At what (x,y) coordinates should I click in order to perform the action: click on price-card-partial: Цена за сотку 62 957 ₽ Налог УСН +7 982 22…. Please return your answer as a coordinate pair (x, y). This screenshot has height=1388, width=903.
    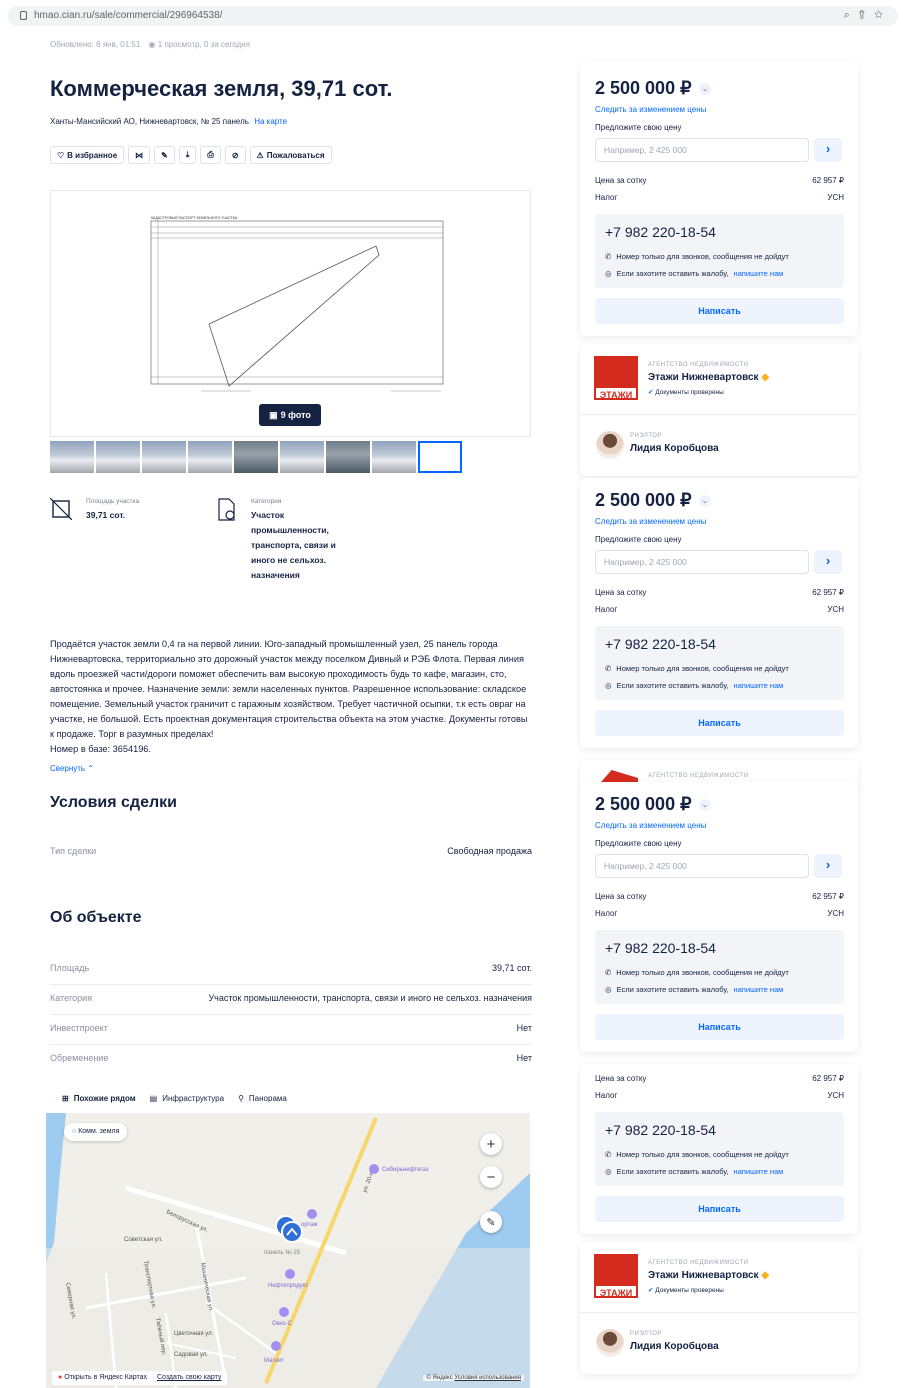
    Looking at the image, I should click on (719, 1149).